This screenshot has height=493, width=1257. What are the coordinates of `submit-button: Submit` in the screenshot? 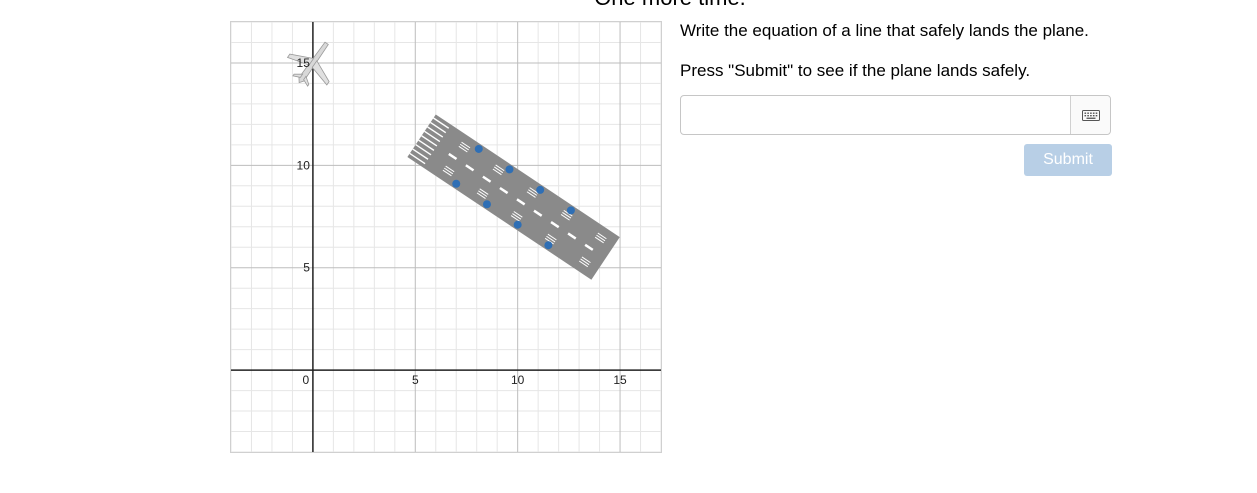 It's located at (1068, 160).